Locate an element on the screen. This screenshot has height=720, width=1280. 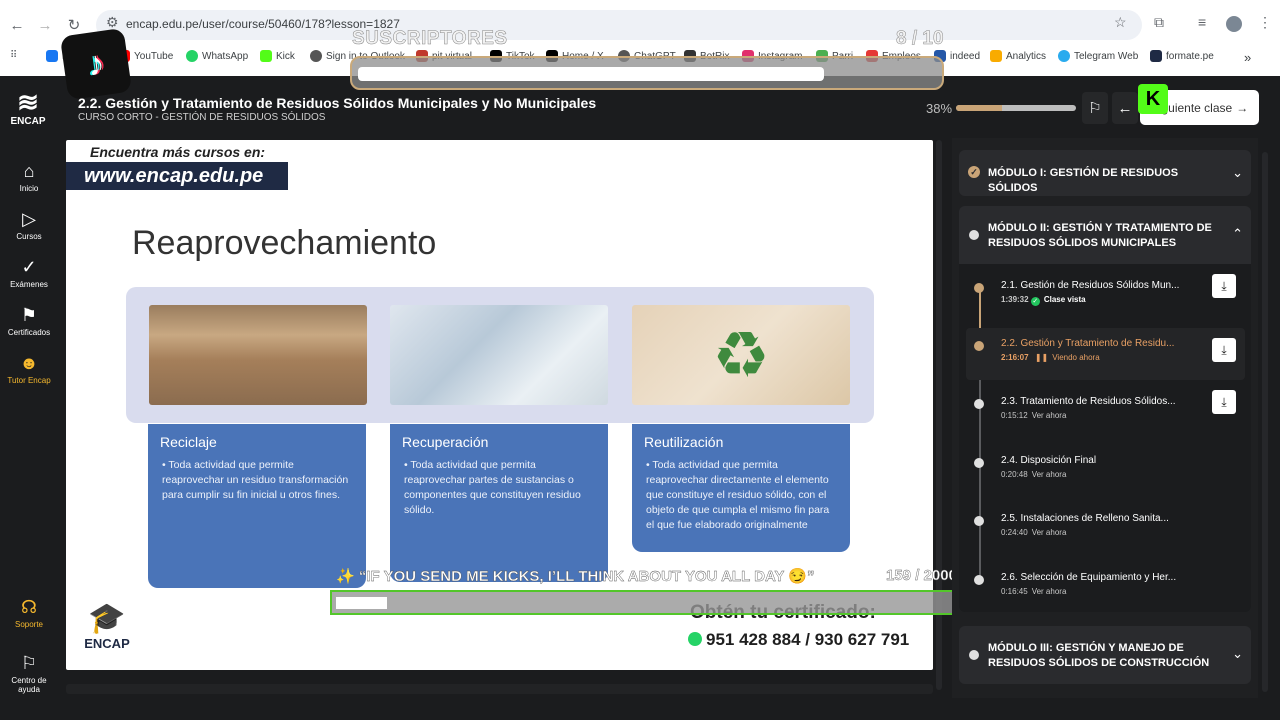
promo-url: www.encap.edu.pe is located at coordinates (177, 176).